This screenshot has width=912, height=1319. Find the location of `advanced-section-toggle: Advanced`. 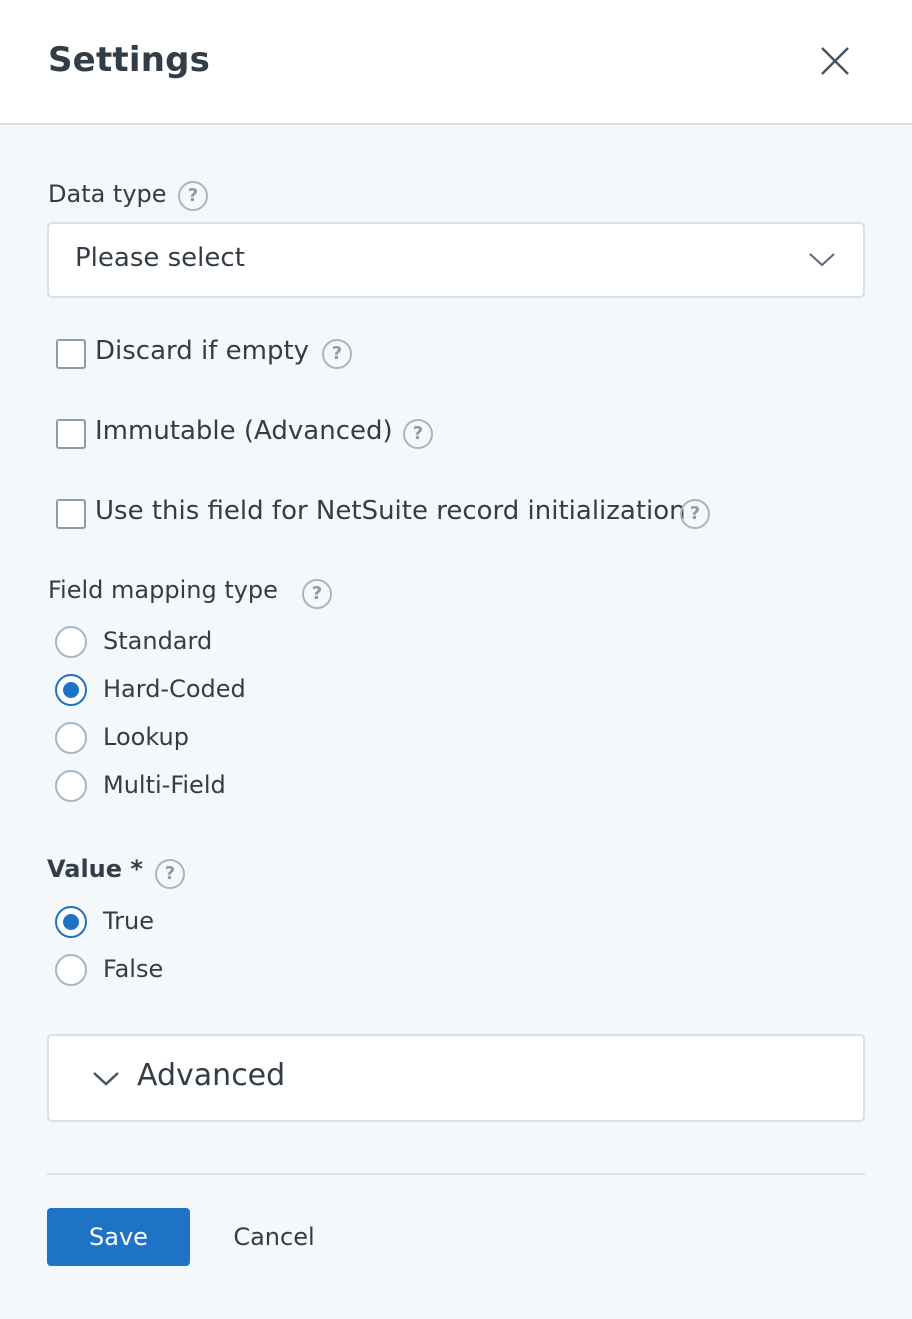

advanced-section-toggle: Advanced is located at coordinates (456, 1078).